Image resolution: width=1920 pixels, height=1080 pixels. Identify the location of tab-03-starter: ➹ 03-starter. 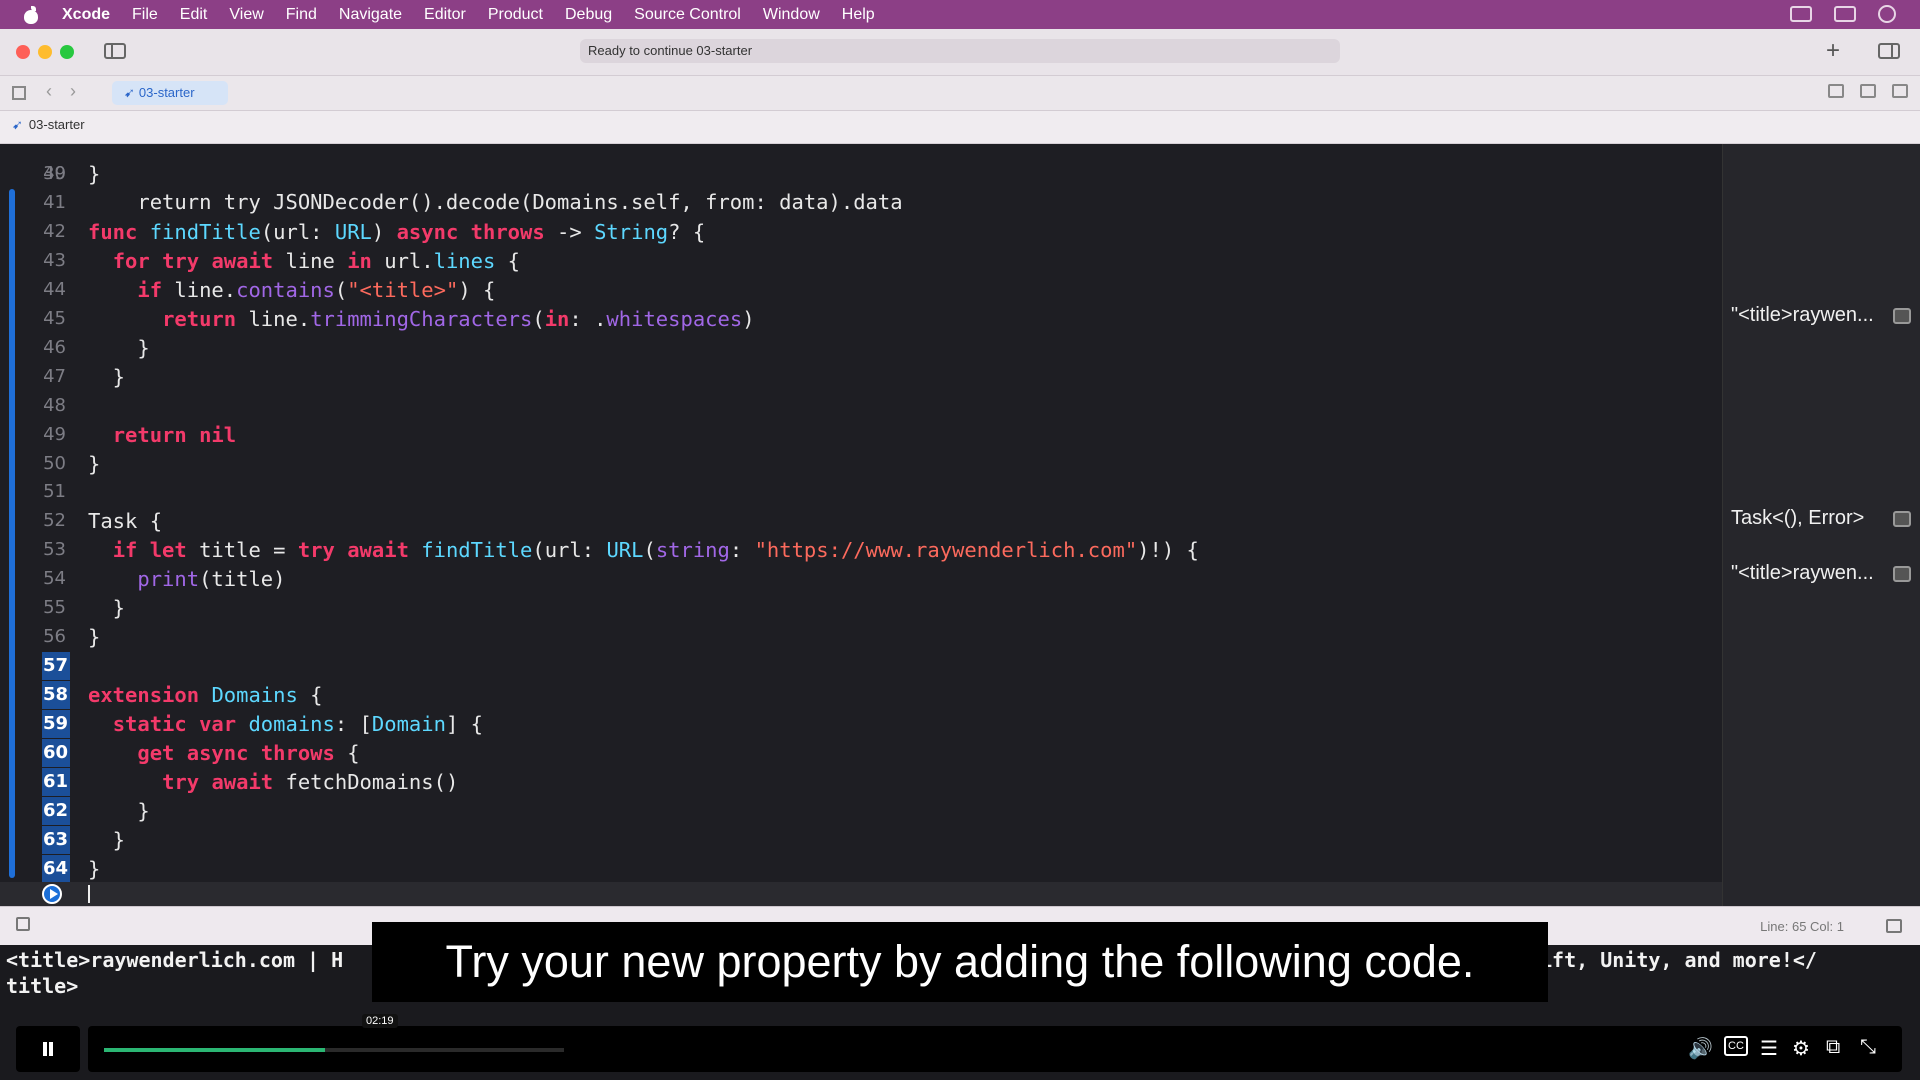
(170, 93).